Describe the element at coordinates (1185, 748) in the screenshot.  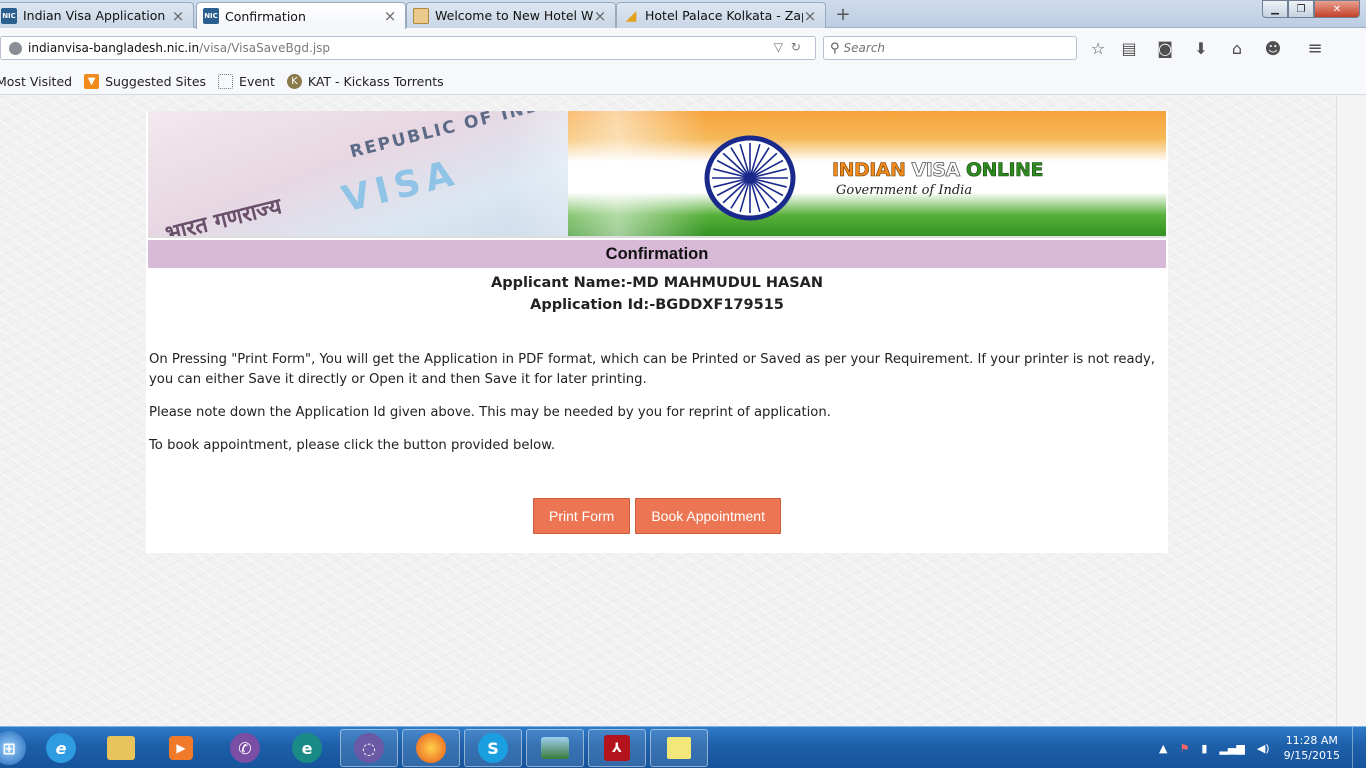
I see `action-center-icon: ⚑` at that location.